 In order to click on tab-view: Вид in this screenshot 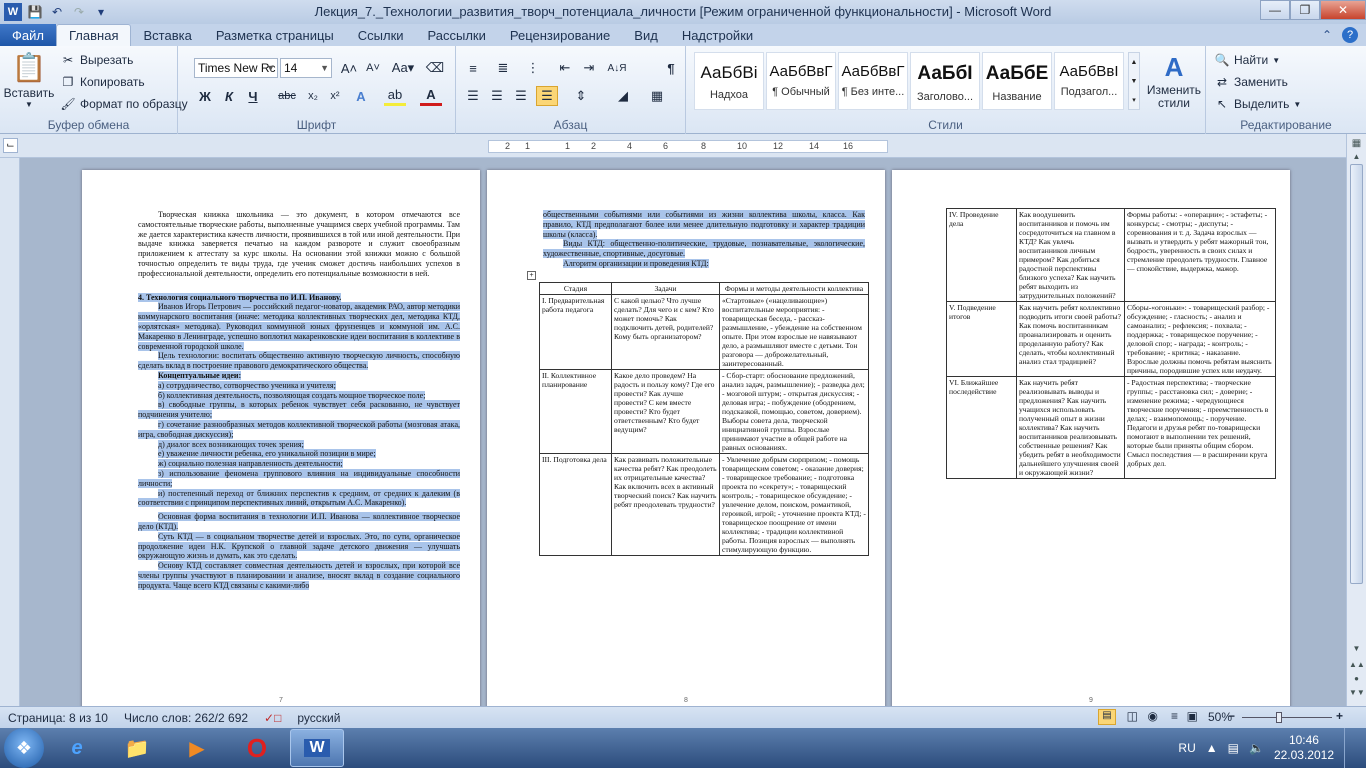, I will do `click(646, 35)`.